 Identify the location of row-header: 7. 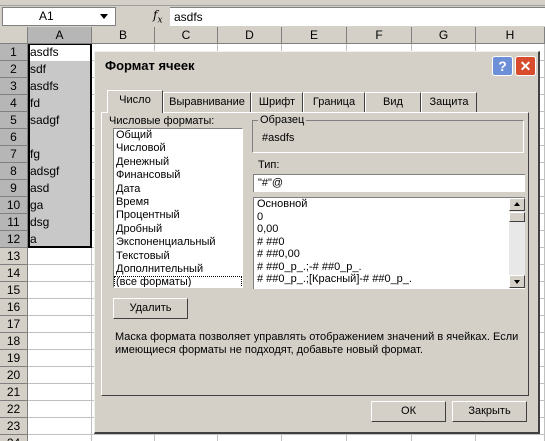
(14, 154).